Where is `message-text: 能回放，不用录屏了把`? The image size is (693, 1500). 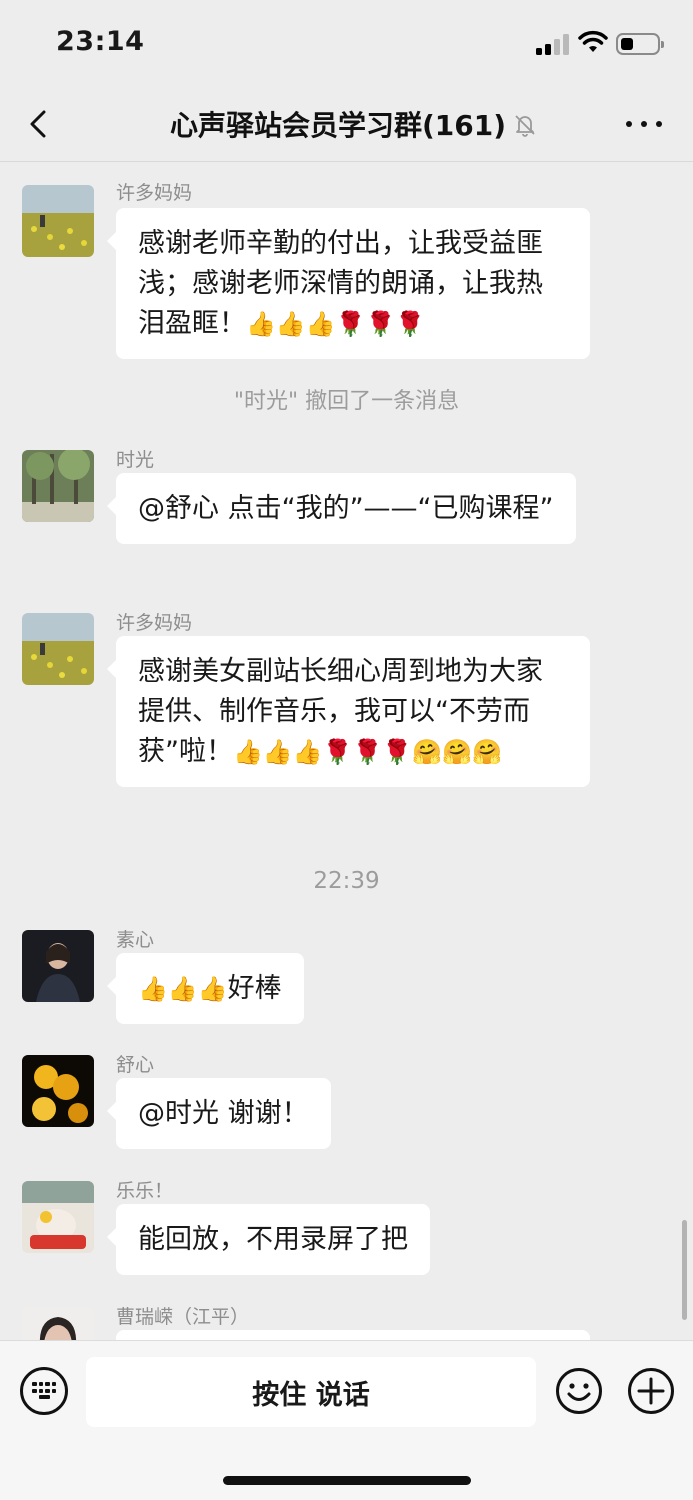
message-text: 能回放，不用录屏了把 is located at coordinates (273, 1239).